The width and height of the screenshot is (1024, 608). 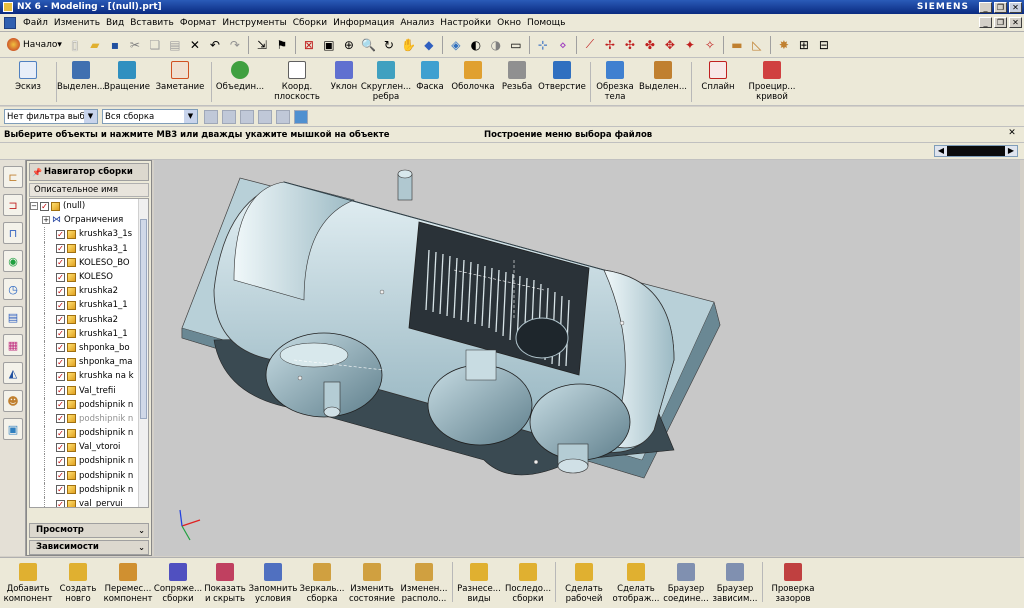 I want to click on menu-preferences: Настройки, so click(x=465, y=23).